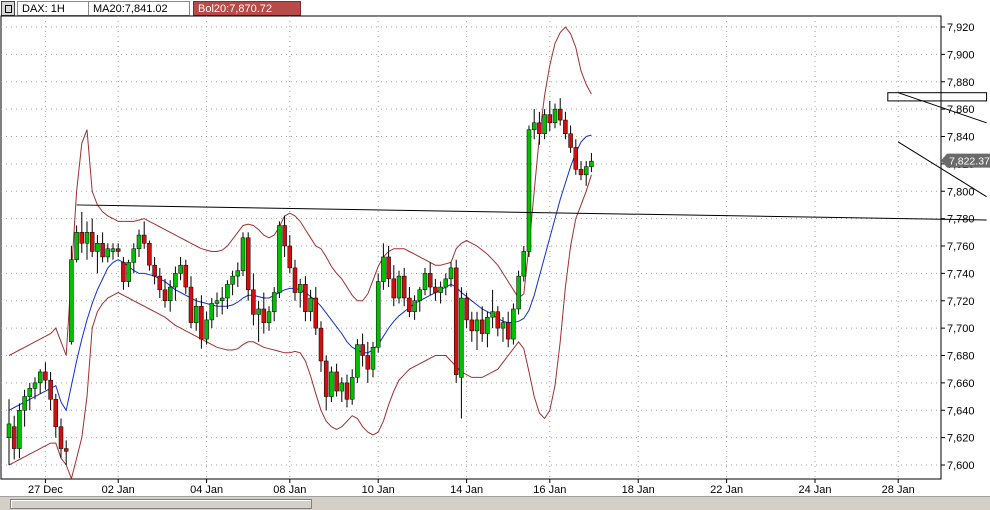  What do you see at coordinates (961, 384) in the screenshot?
I see `y-tick-label: 7,660` at bounding box center [961, 384].